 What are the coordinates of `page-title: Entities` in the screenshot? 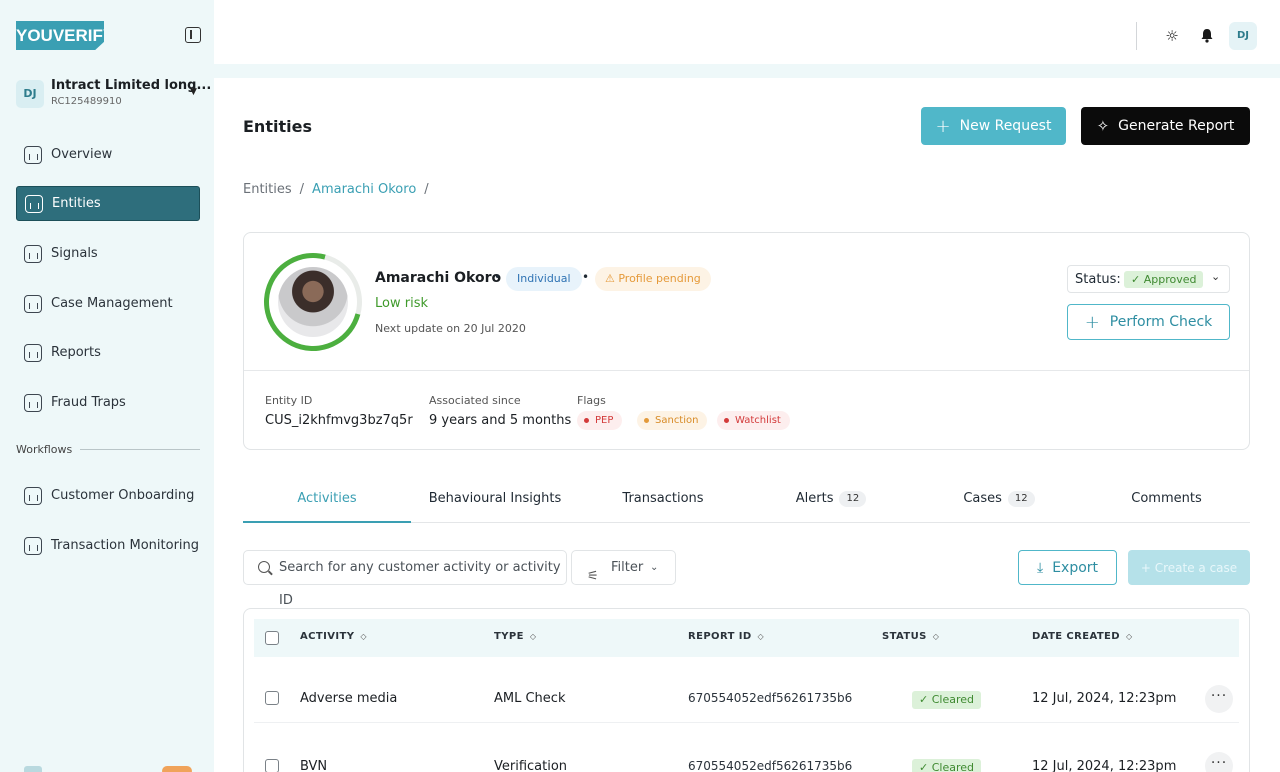 It's located at (277, 126).